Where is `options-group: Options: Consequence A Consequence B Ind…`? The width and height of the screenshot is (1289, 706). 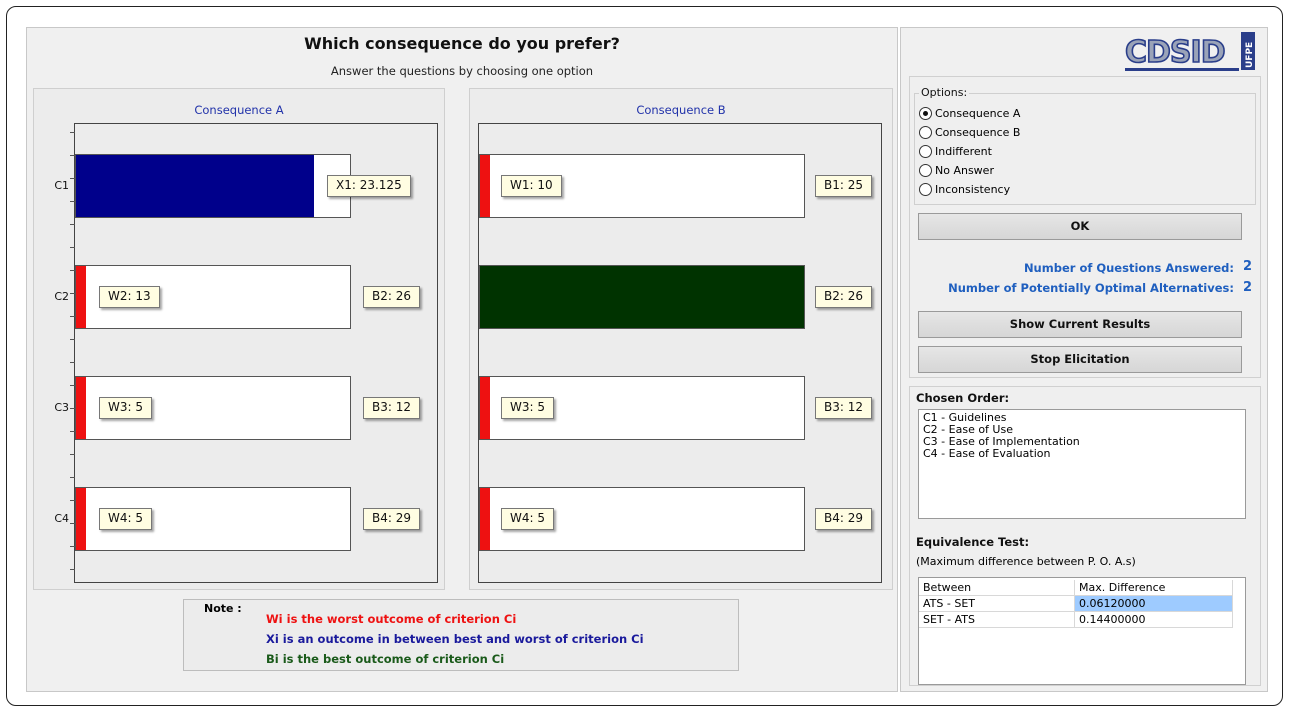 options-group: Options: Consequence A Consequence B Ind… is located at coordinates (1085, 145).